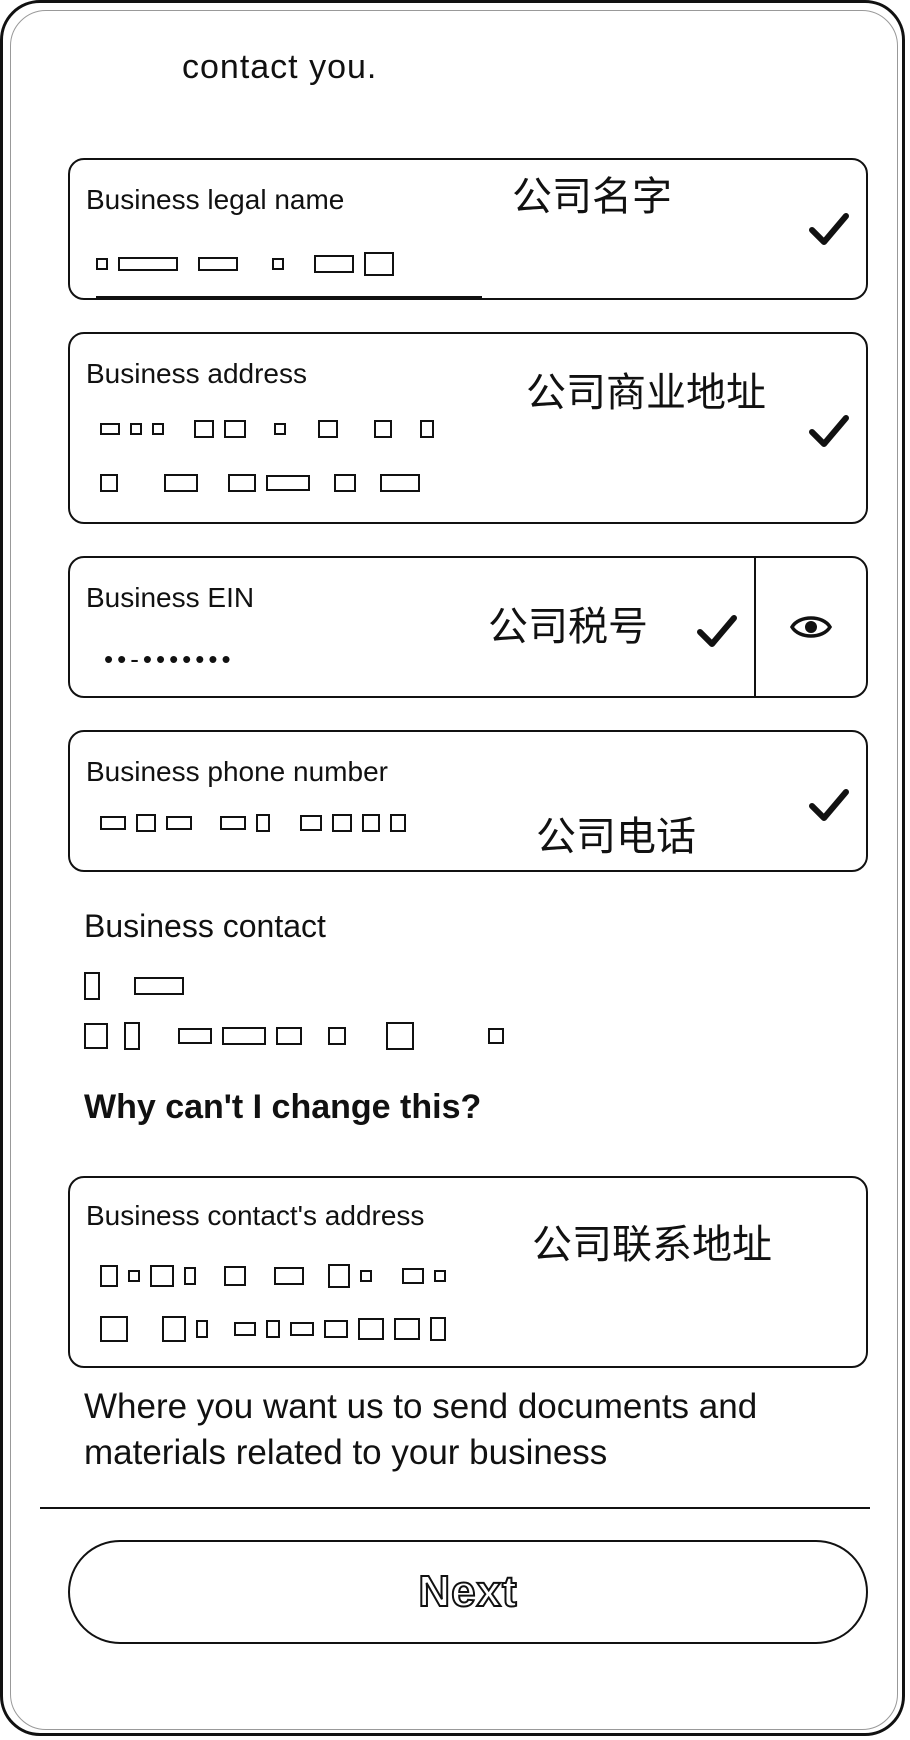 The image size is (910, 1740). I want to click on business-contact-address-label: Business contact's address, so click(255, 1215).